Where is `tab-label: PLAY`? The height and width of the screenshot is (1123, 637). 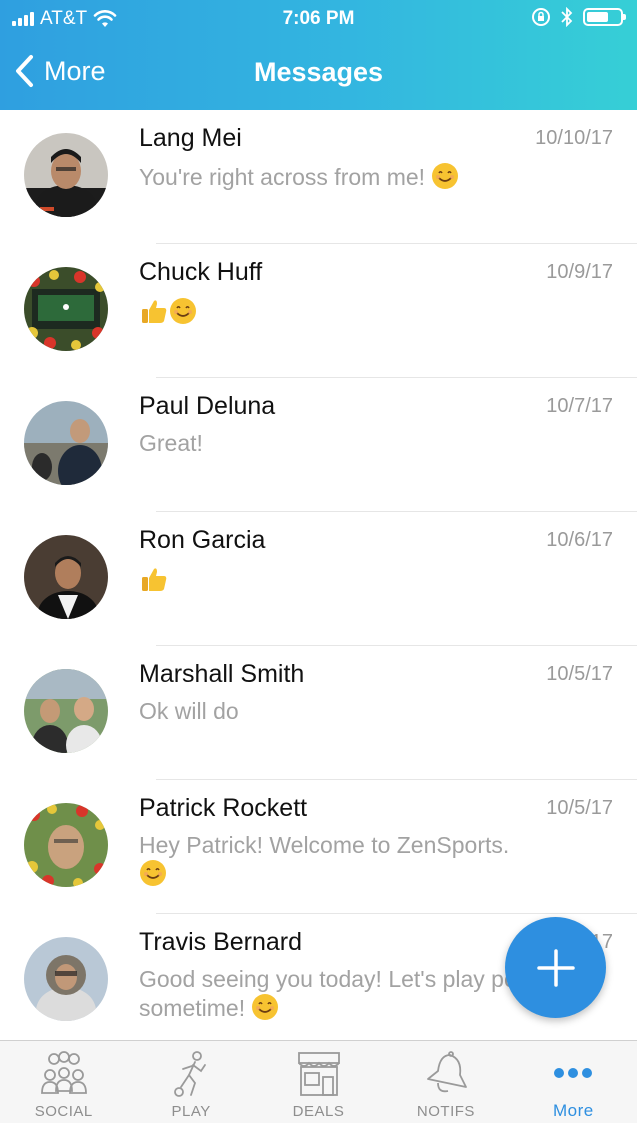 tab-label: PLAY is located at coordinates (191, 1111).